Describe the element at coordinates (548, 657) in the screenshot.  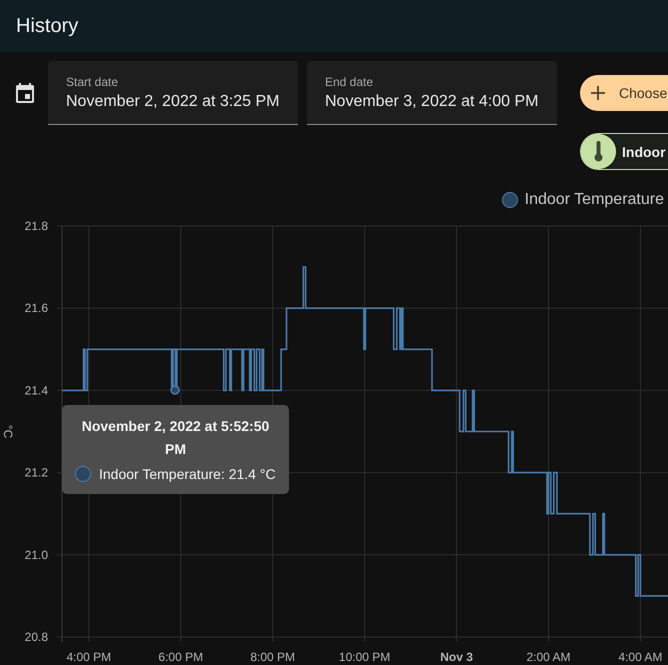
I see `x-tick-label: 2:00 AM` at that location.